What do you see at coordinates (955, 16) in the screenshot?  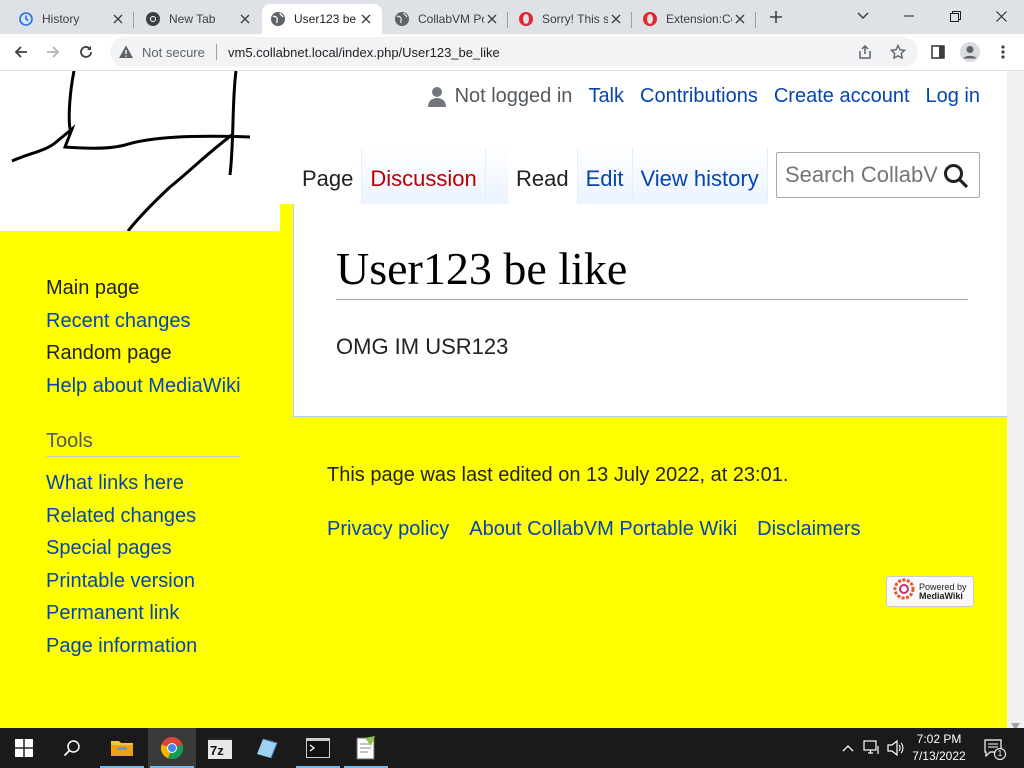 I see `restore-button` at bounding box center [955, 16].